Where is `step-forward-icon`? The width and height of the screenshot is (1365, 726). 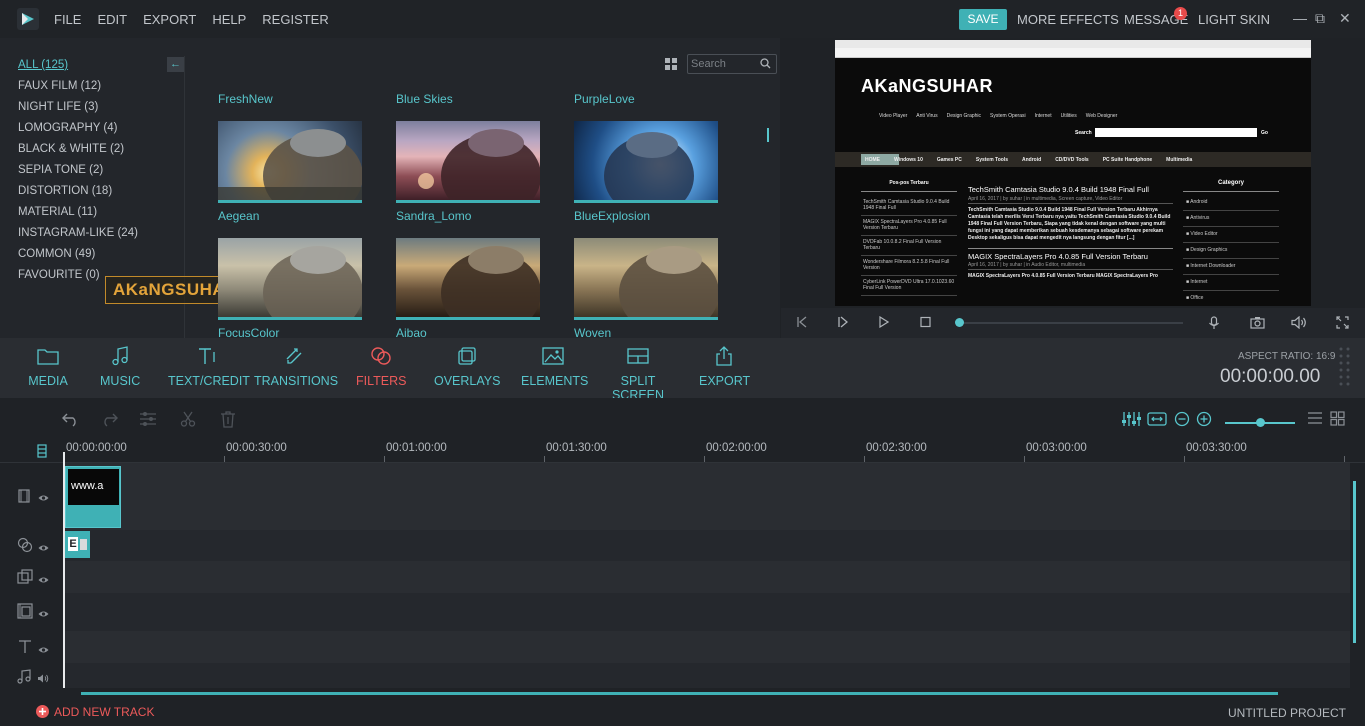 step-forward-icon is located at coordinates (843, 323).